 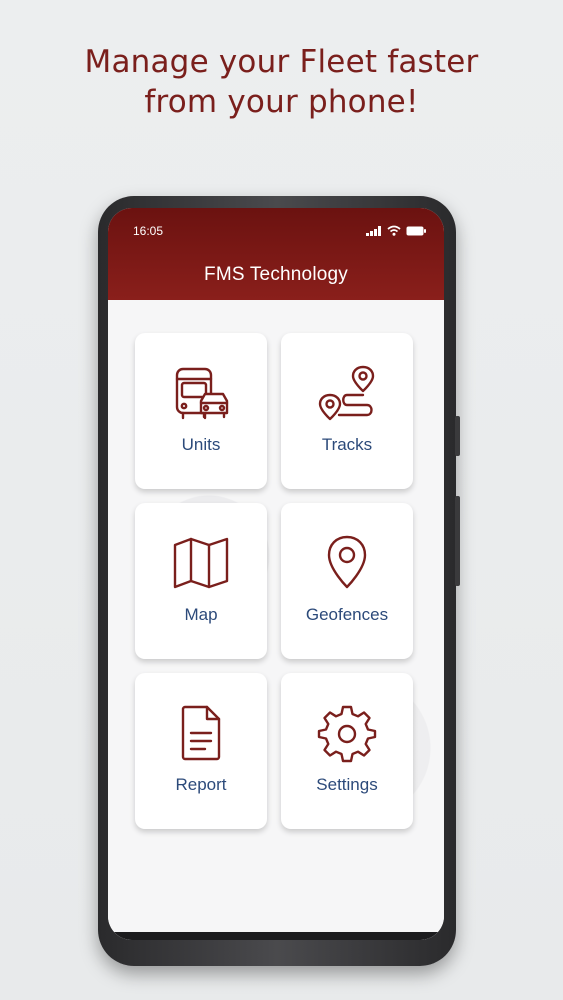 I want to click on screen-bottom-edge, so click(x=276, y=936).